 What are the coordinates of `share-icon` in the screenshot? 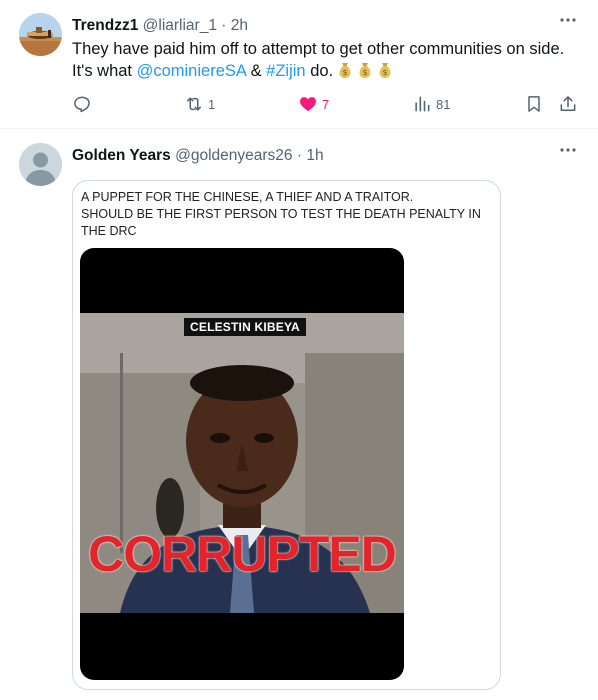 It's located at (568, 103).